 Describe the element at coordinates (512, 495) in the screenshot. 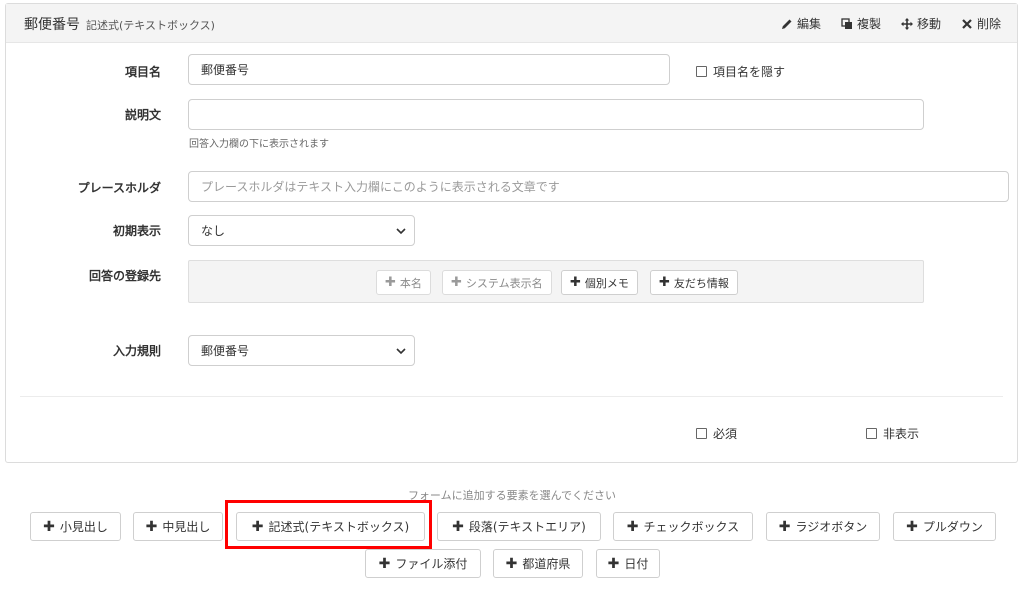

I see `add-element-title: フォームに追加する要素を選んでください` at that location.